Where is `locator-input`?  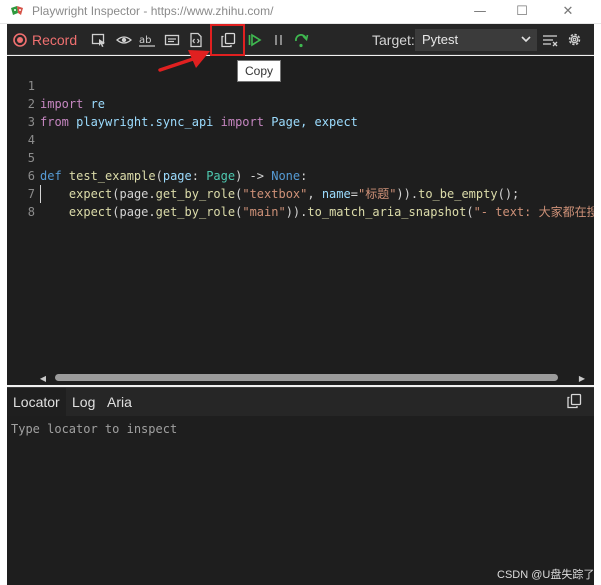 locator-input is located at coordinates (291, 429).